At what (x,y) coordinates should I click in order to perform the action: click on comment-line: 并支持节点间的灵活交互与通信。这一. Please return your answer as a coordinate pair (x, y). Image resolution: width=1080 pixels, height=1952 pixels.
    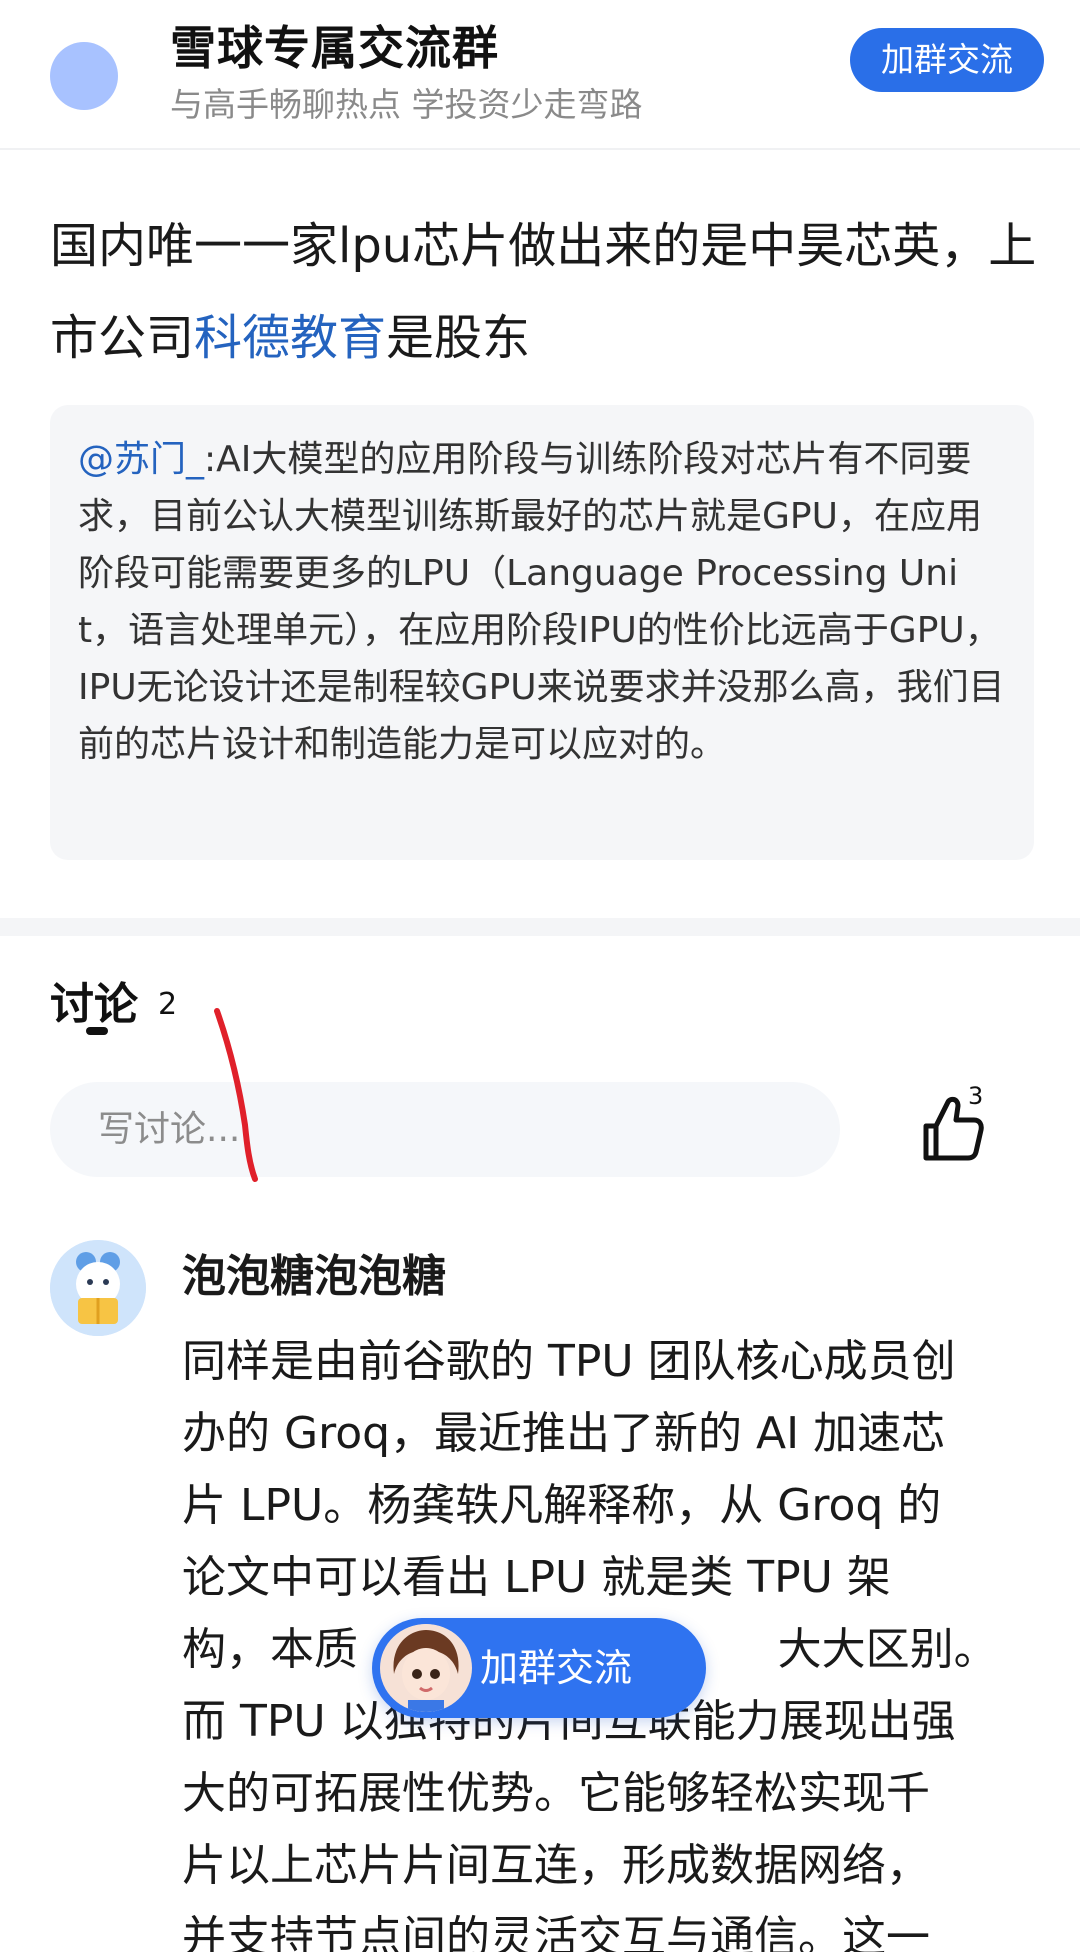
    Looking at the image, I should click on (556, 1932).